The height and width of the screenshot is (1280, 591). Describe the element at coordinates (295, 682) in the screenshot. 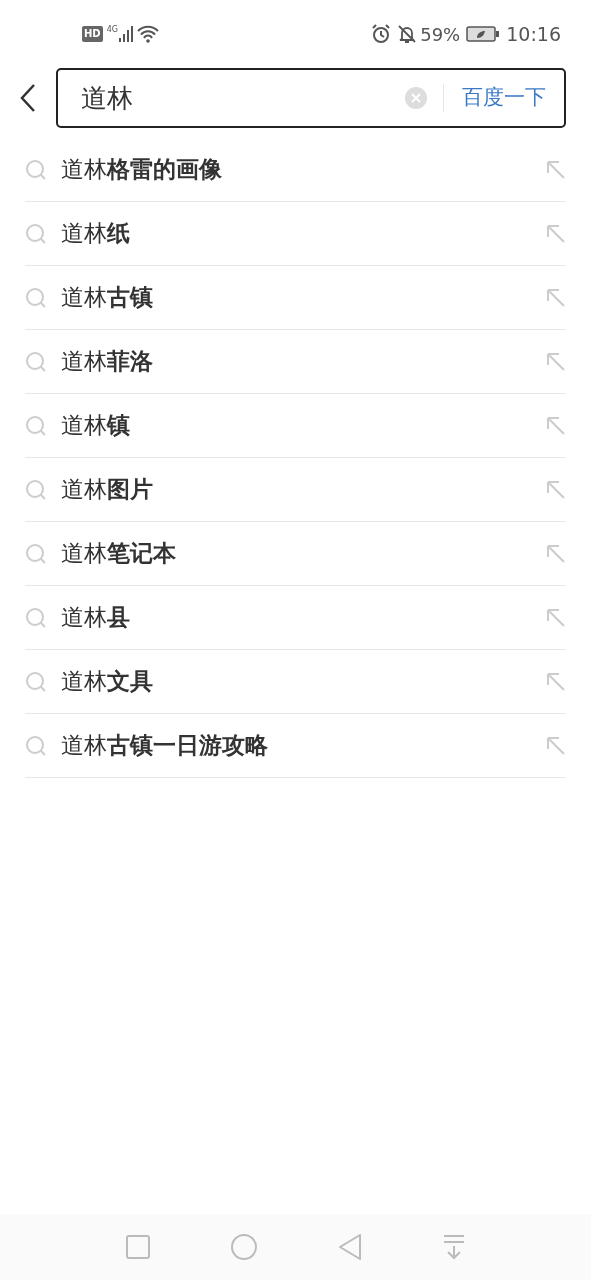

I see `suggestion-item: 道林文具` at that location.